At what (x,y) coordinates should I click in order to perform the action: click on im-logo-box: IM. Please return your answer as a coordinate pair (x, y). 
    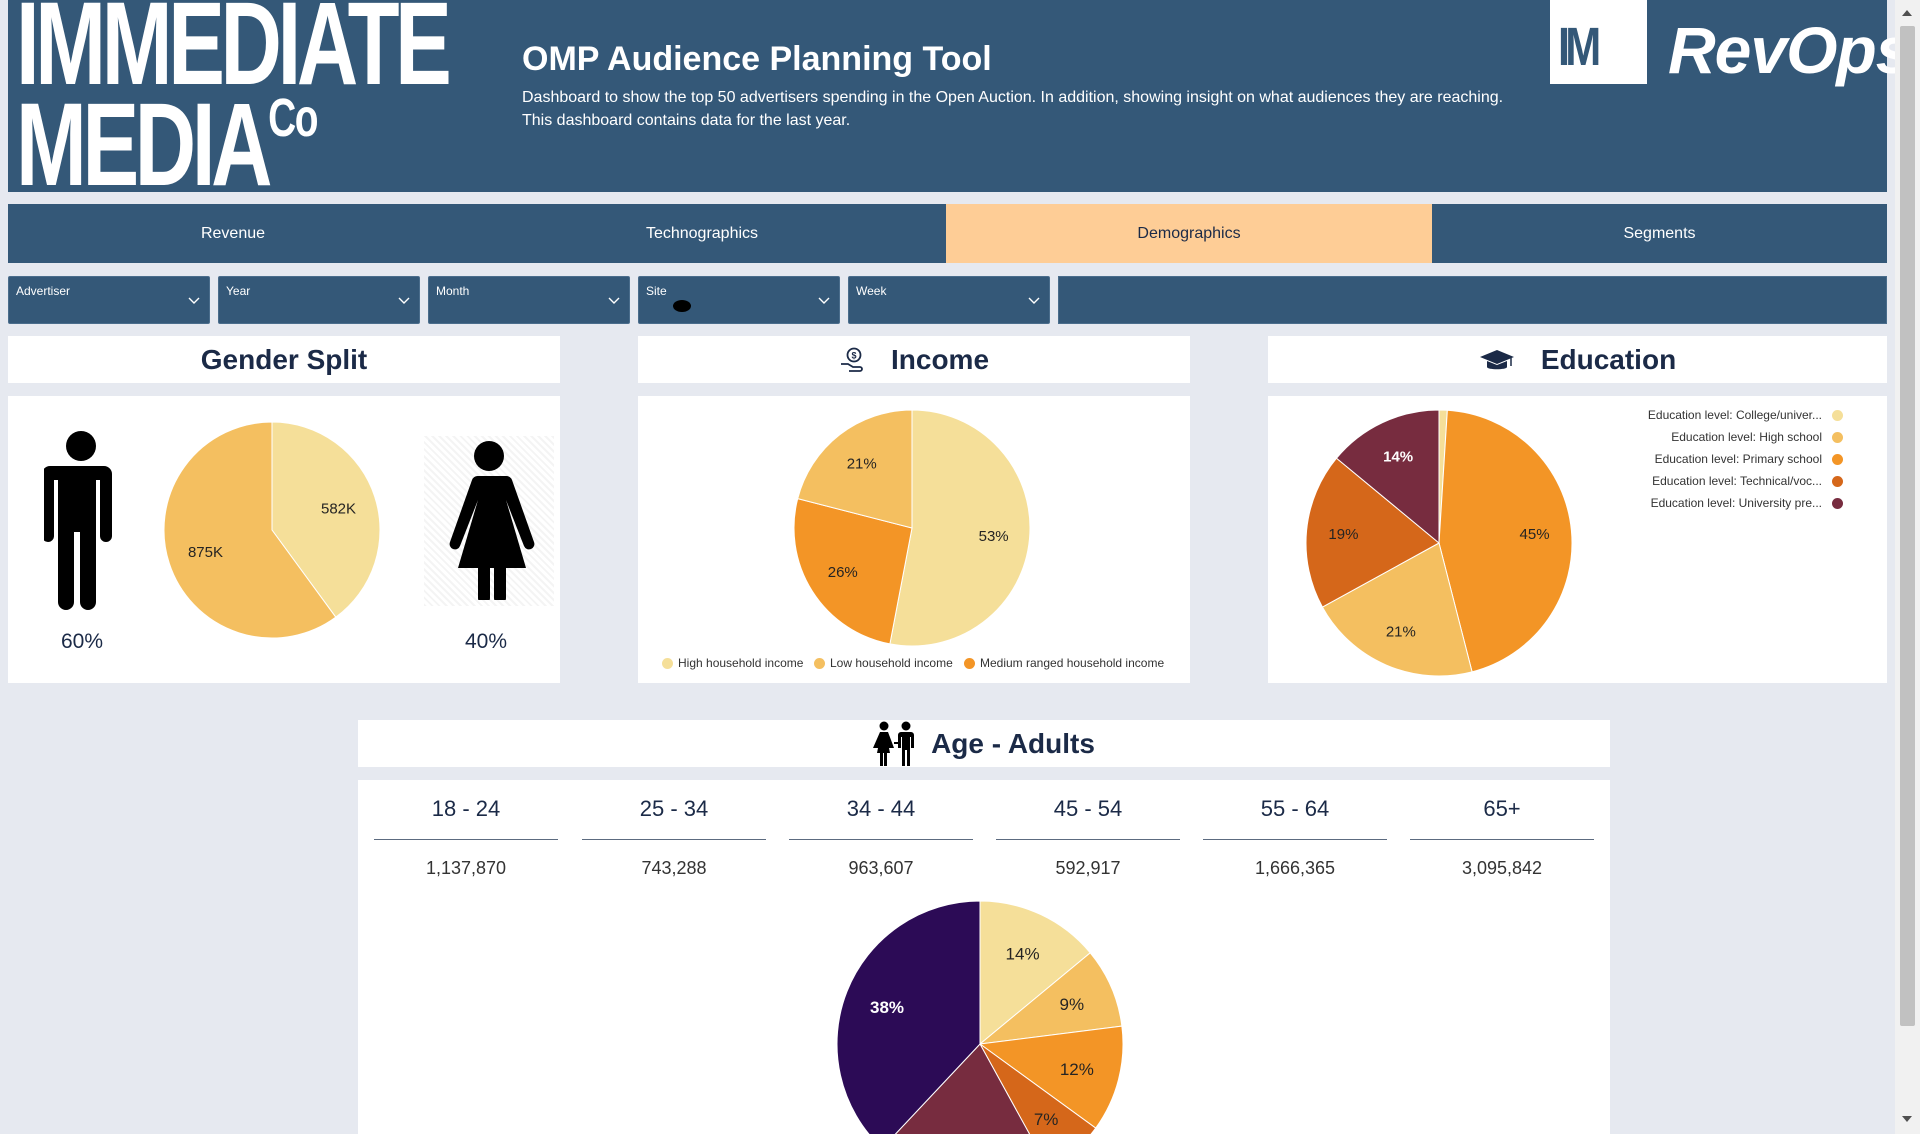
    Looking at the image, I should click on (1598, 42).